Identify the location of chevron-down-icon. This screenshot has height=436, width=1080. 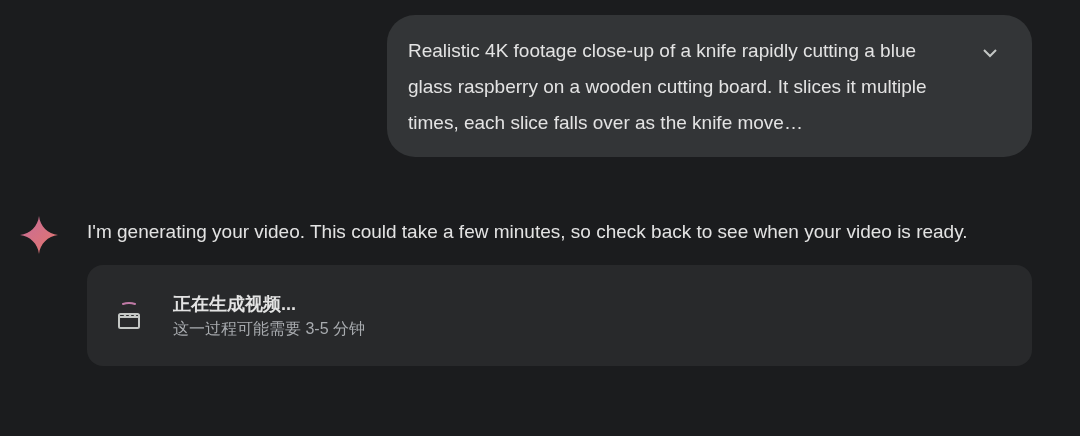
(990, 53).